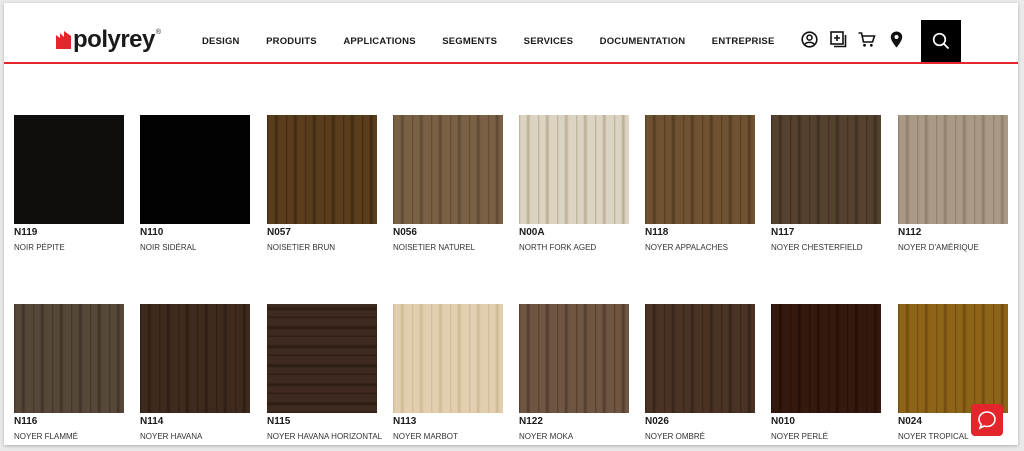 The image size is (1024, 451). What do you see at coordinates (826, 422) in the screenshot?
I see `product-code: N010` at bounding box center [826, 422].